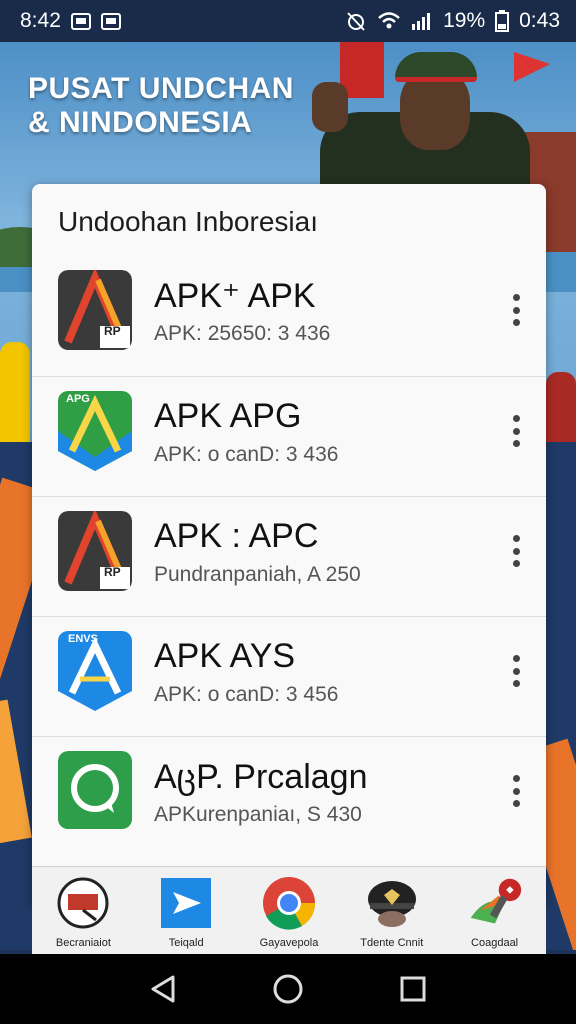  Describe the element at coordinates (80, 21) in the screenshot. I see `photo-notification-icon` at that location.